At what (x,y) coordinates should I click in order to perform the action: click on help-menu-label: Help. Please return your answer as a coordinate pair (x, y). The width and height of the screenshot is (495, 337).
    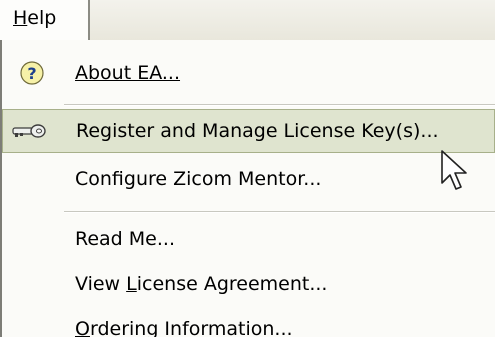
    Looking at the image, I should click on (34, 18).